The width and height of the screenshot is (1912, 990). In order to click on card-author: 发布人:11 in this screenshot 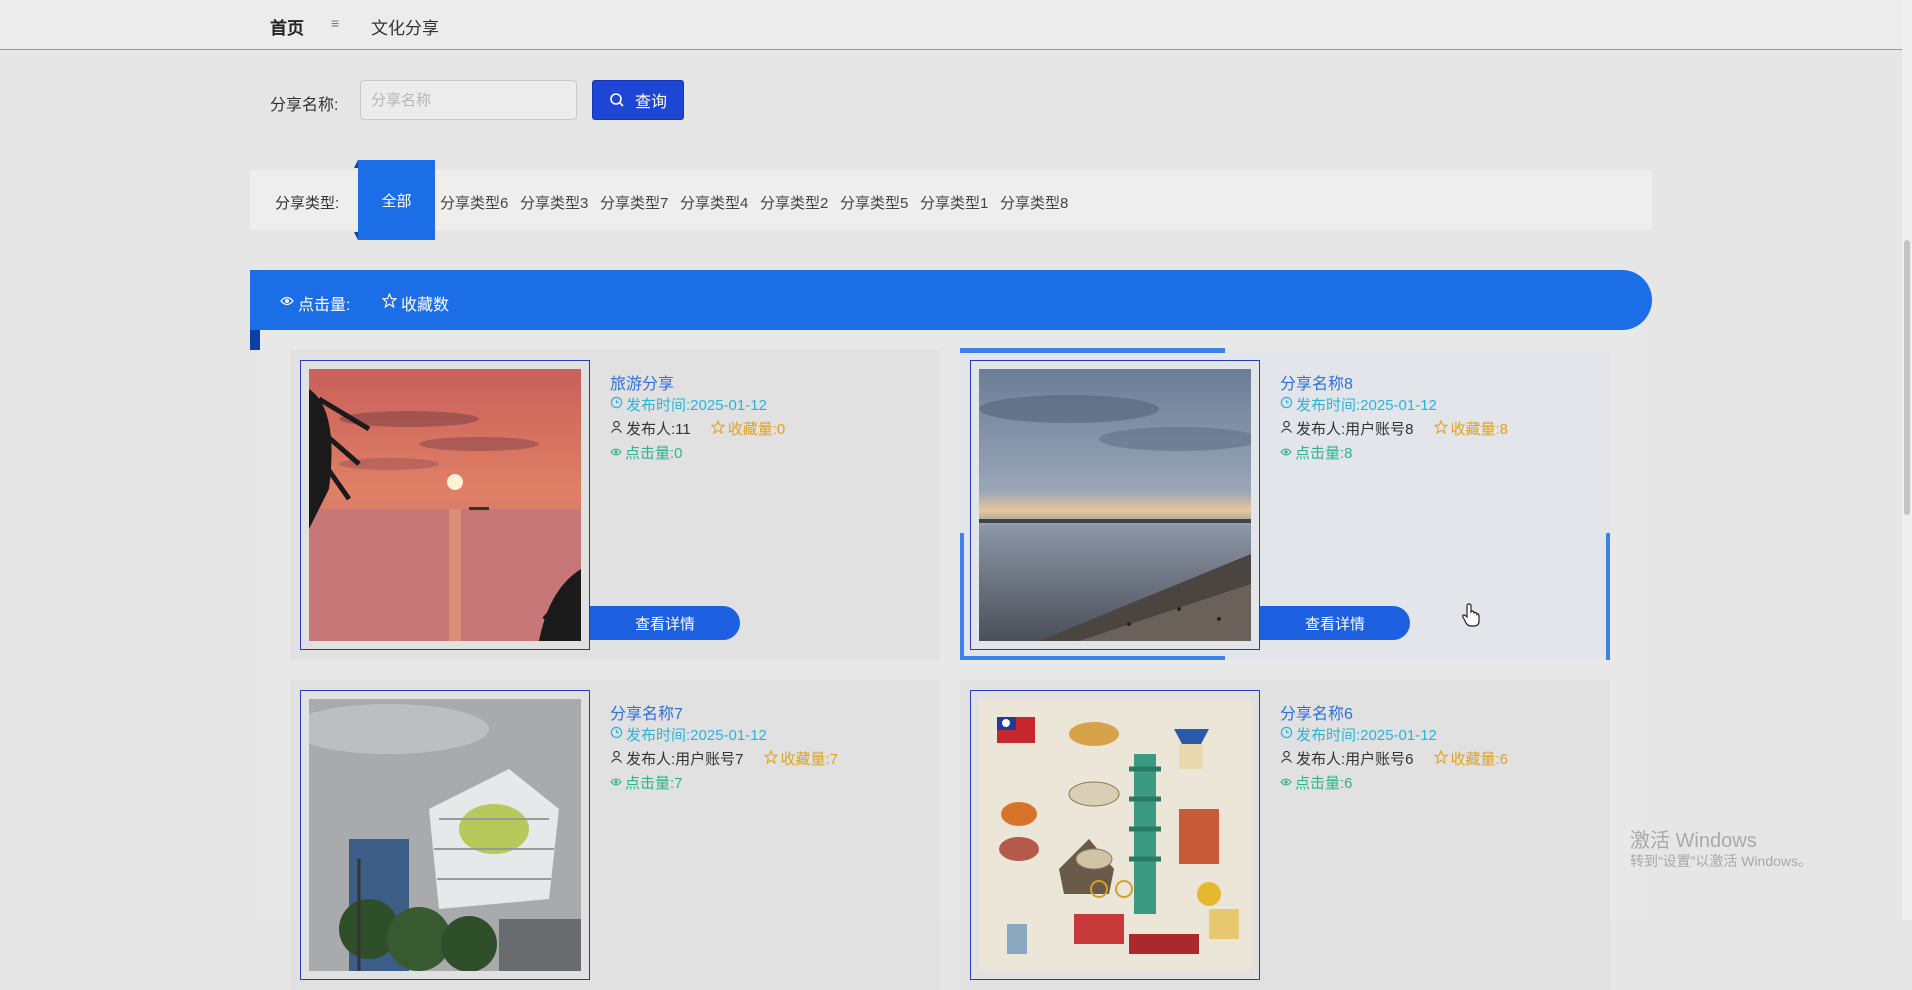, I will do `click(650, 428)`.